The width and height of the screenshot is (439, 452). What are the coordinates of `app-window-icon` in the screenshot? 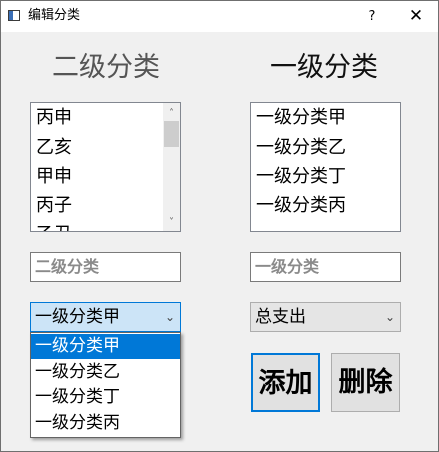 It's located at (14, 15).